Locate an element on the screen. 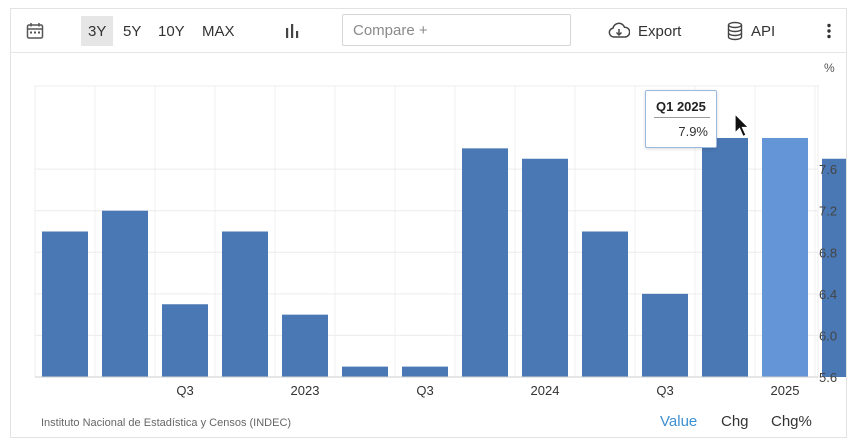 The image size is (861, 441). y-tick-label: 7.2 is located at coordinates (828, 211).